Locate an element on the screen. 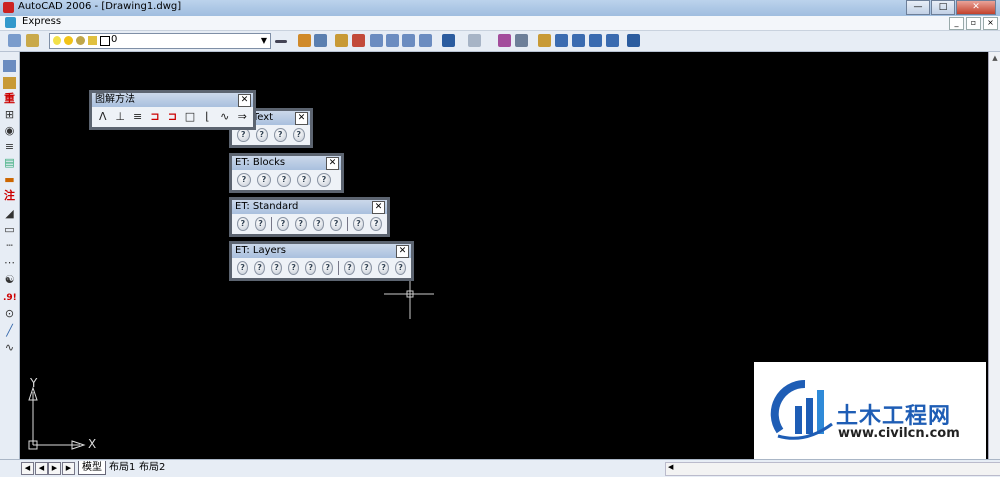 This screenshot has height=477, width=1000. vertical-scrollbar: ▲ is located at coordinates (994, 255).